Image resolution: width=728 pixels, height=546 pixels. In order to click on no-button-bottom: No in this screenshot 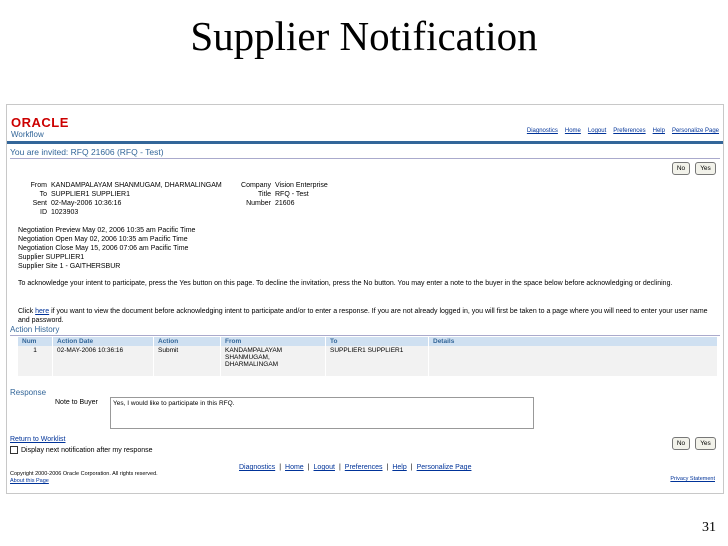, I will do `click(681, 443)`.